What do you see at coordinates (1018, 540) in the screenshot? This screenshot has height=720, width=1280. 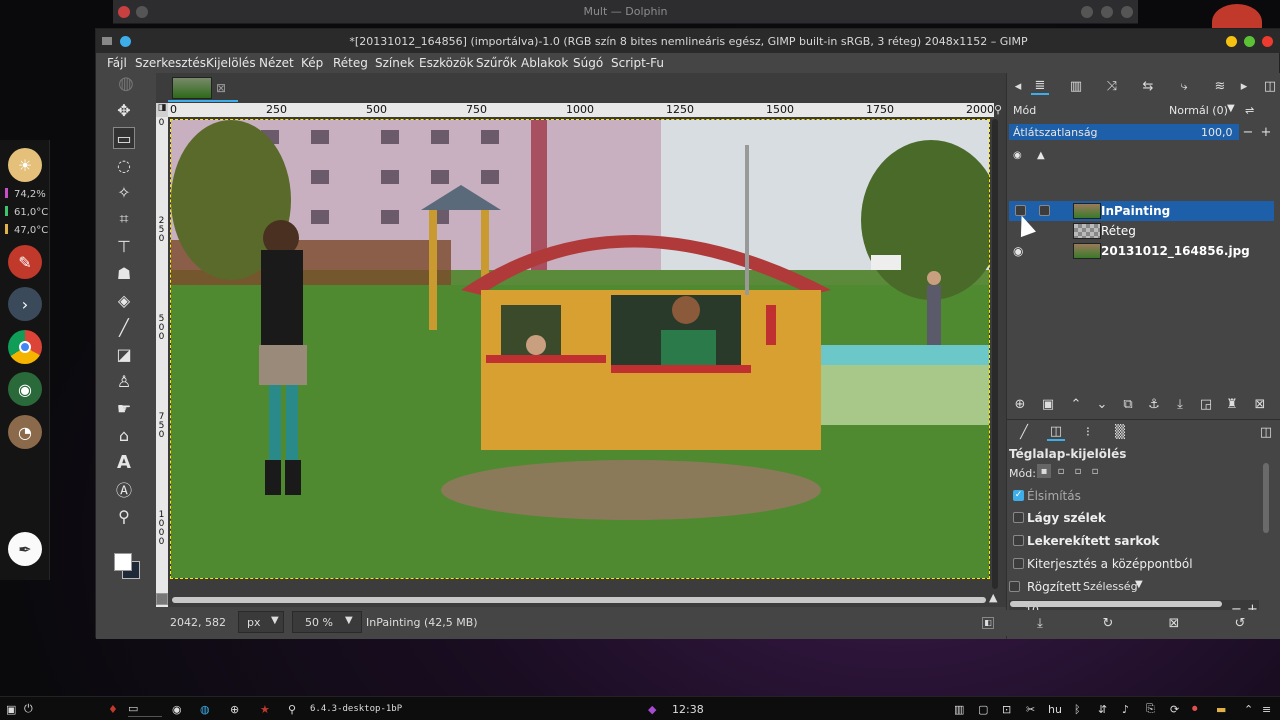 I see `rounded-checkbox` at bounding box center [1018, 540].